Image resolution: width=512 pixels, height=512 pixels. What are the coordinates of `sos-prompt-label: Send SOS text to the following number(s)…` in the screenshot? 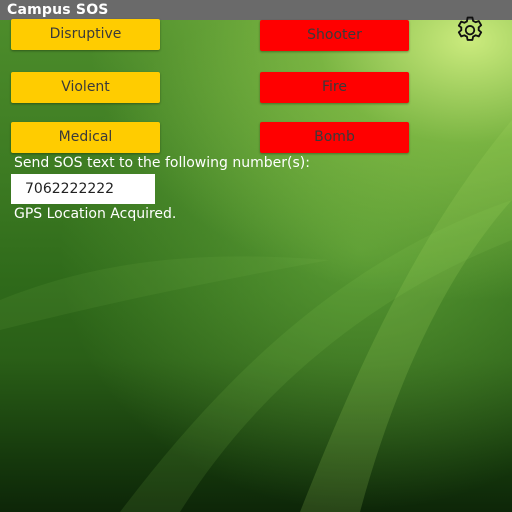 It's located at (162, 163).